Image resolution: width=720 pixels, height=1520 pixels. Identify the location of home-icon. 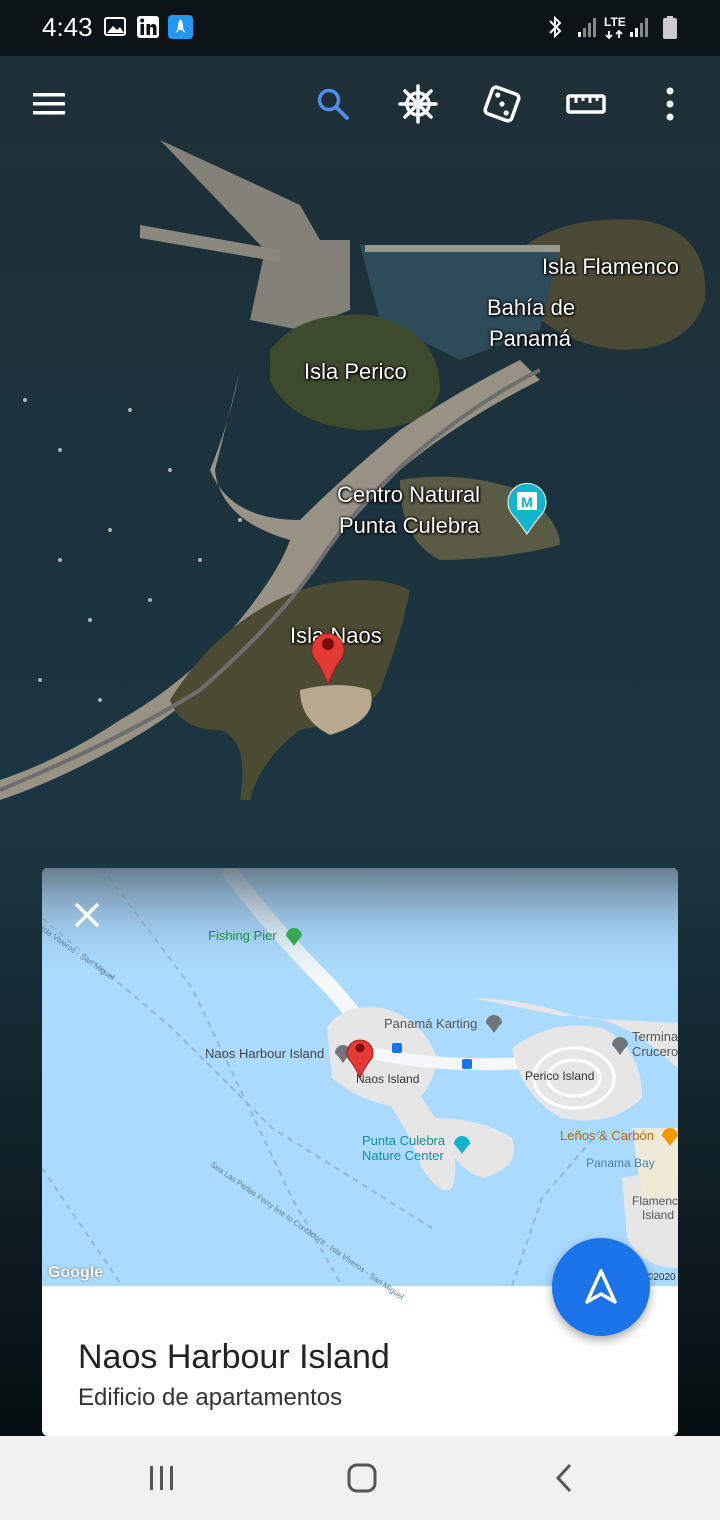
(362, 1478).